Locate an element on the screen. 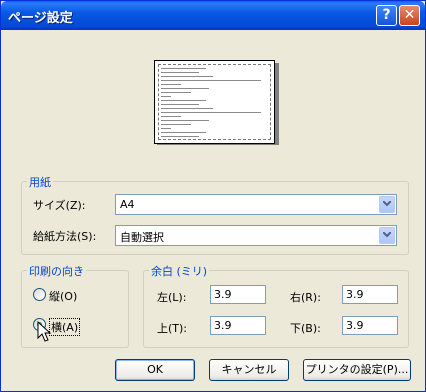 This screenshot has width=426, height=392. size-dropdown-button is located at coordinates (387, 204).